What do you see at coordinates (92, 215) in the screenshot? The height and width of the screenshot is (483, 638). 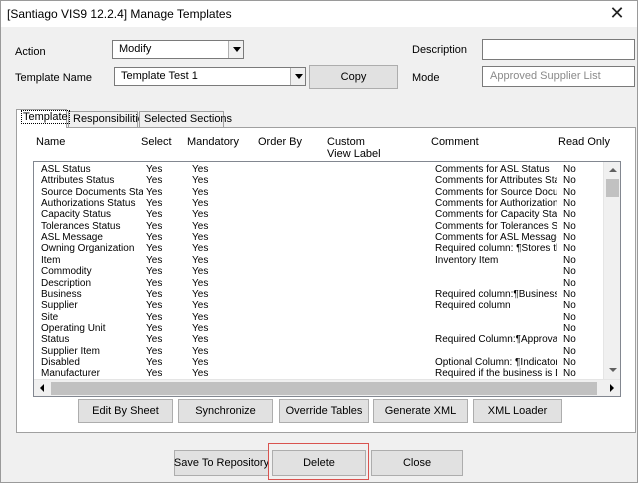 I see `cell-name: Capacity Status` at bounding box center [92, 215].